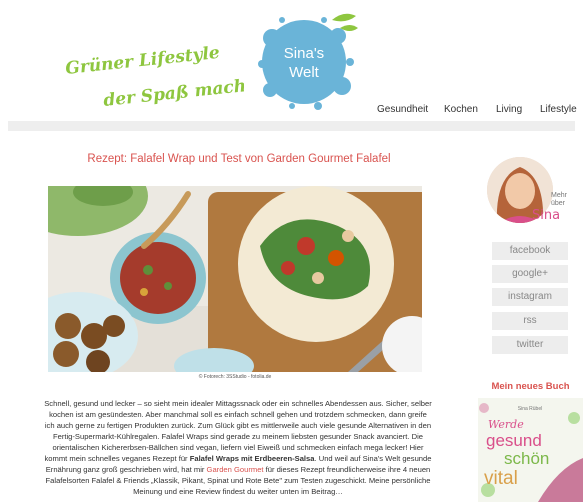 The width and height of the screenshot is (583, 502). Describe the element at coordinates (235, 377) in the screenshot. I see `image-caption: © Fotorech: 3SStudio - fotolia.de` at that location.